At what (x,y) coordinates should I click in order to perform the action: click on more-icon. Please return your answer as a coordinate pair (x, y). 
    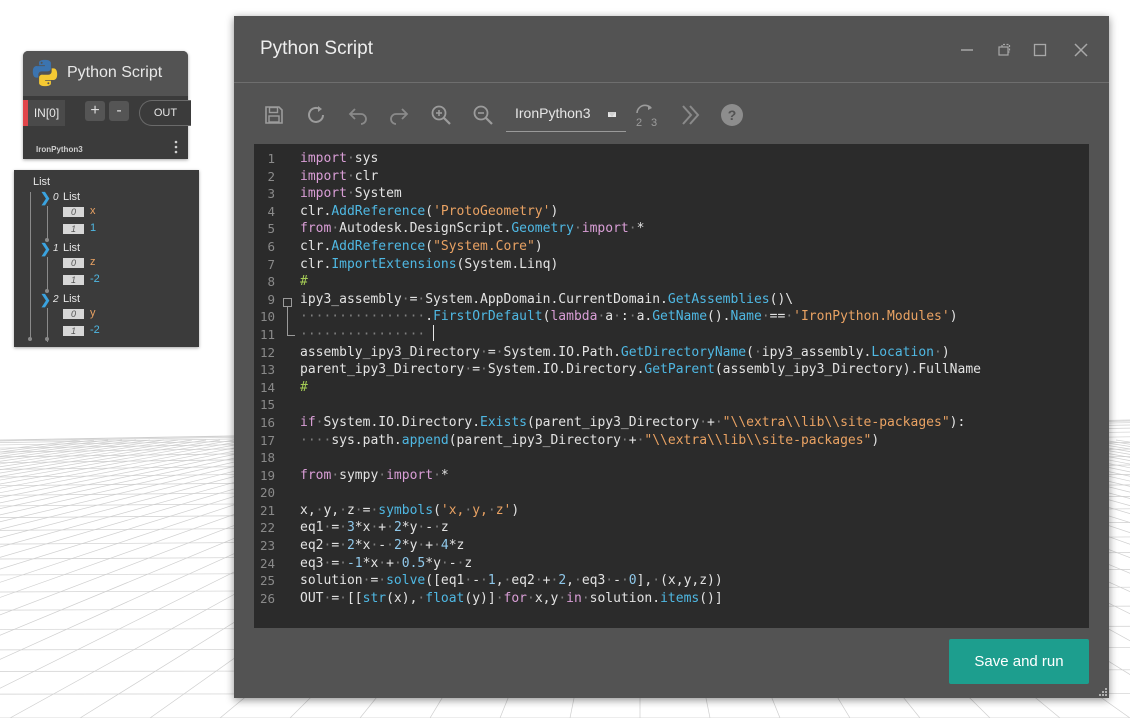
    Looking at the image, I should click on (691, 115).